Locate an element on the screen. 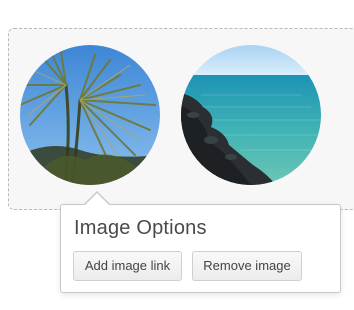  popover-title: Image Options is located at coordinates (140, 228).